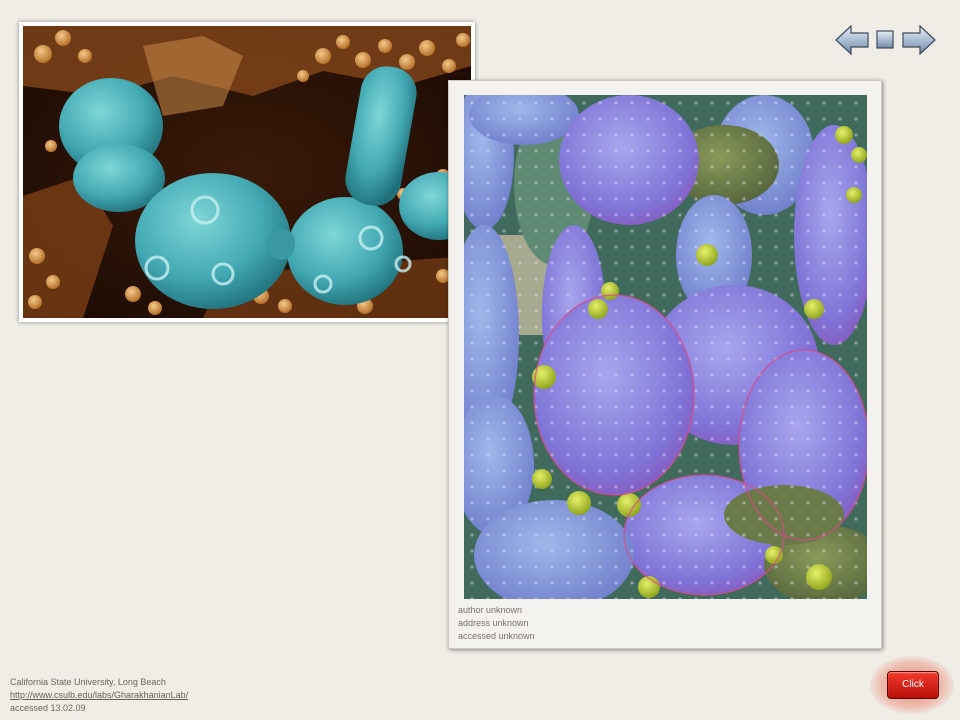 Image resolution: width=960 pixels, height=720 pixels. What do you see at coordinates (493, 623) in the screenshot?
I see `image-credit-address: address unknown` at bounding box center [493, 623].